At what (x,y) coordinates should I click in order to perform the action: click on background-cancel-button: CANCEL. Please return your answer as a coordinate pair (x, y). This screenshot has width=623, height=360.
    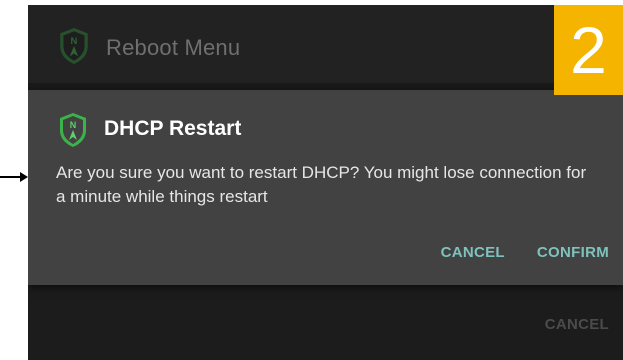
    Looking at the image, I should click on (577, 324).